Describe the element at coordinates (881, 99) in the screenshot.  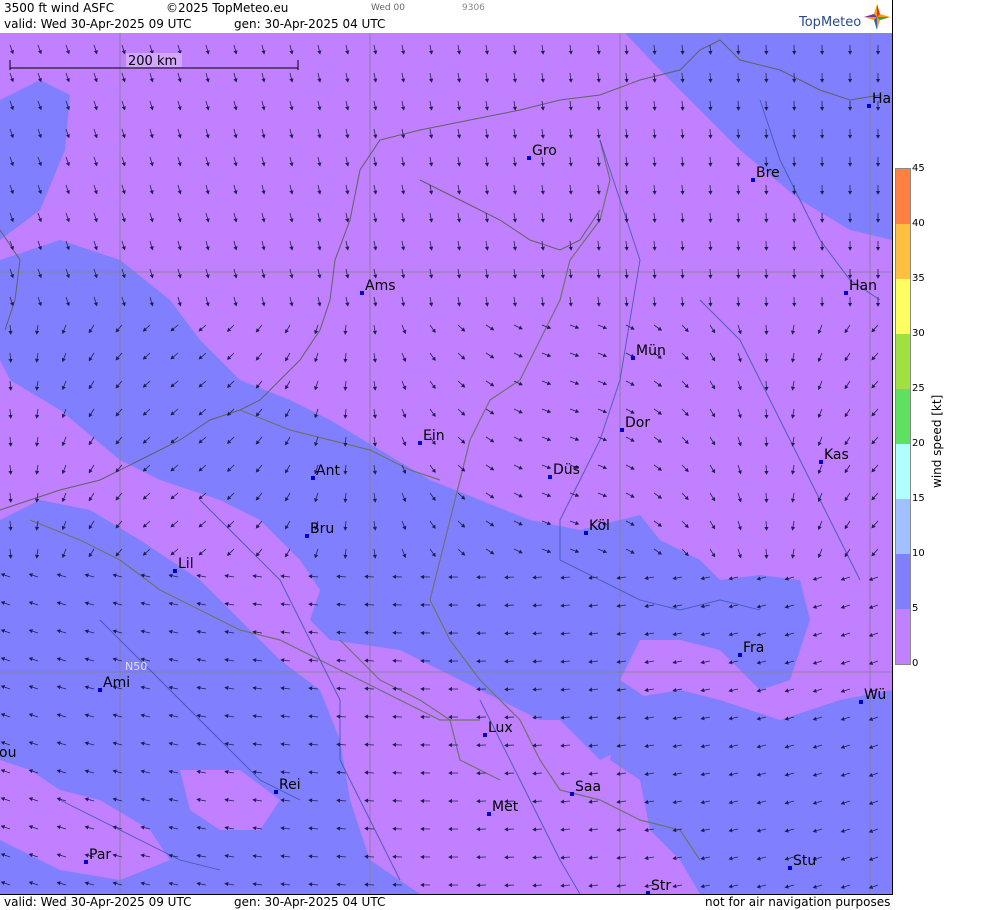
I see `city-label: Ha` at that location.